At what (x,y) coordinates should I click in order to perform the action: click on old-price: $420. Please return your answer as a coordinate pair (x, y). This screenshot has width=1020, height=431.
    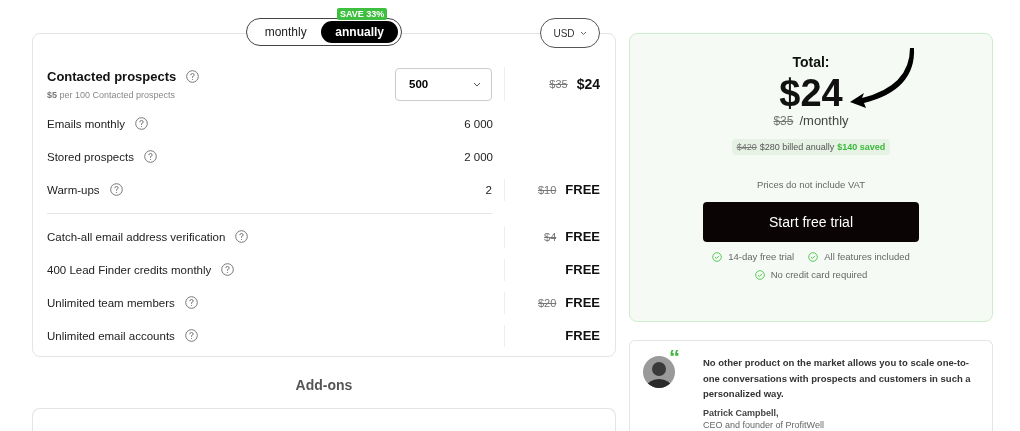
    Looking at the image, I should click on (746, 147).